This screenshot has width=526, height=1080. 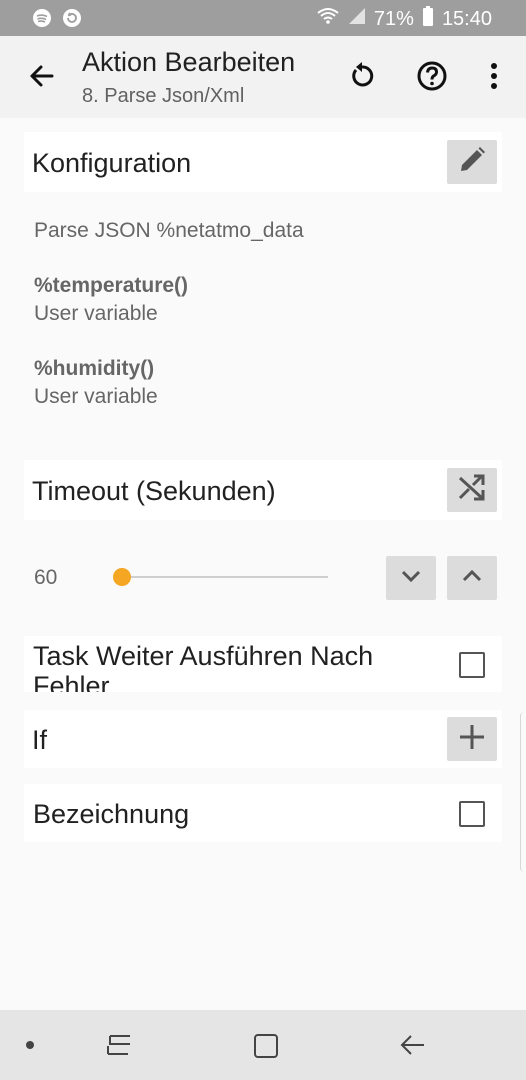 What do you see at coordinates (466, 18) in the screenshot?
I see `clock: 15:40` at bounding box center [466, 18].